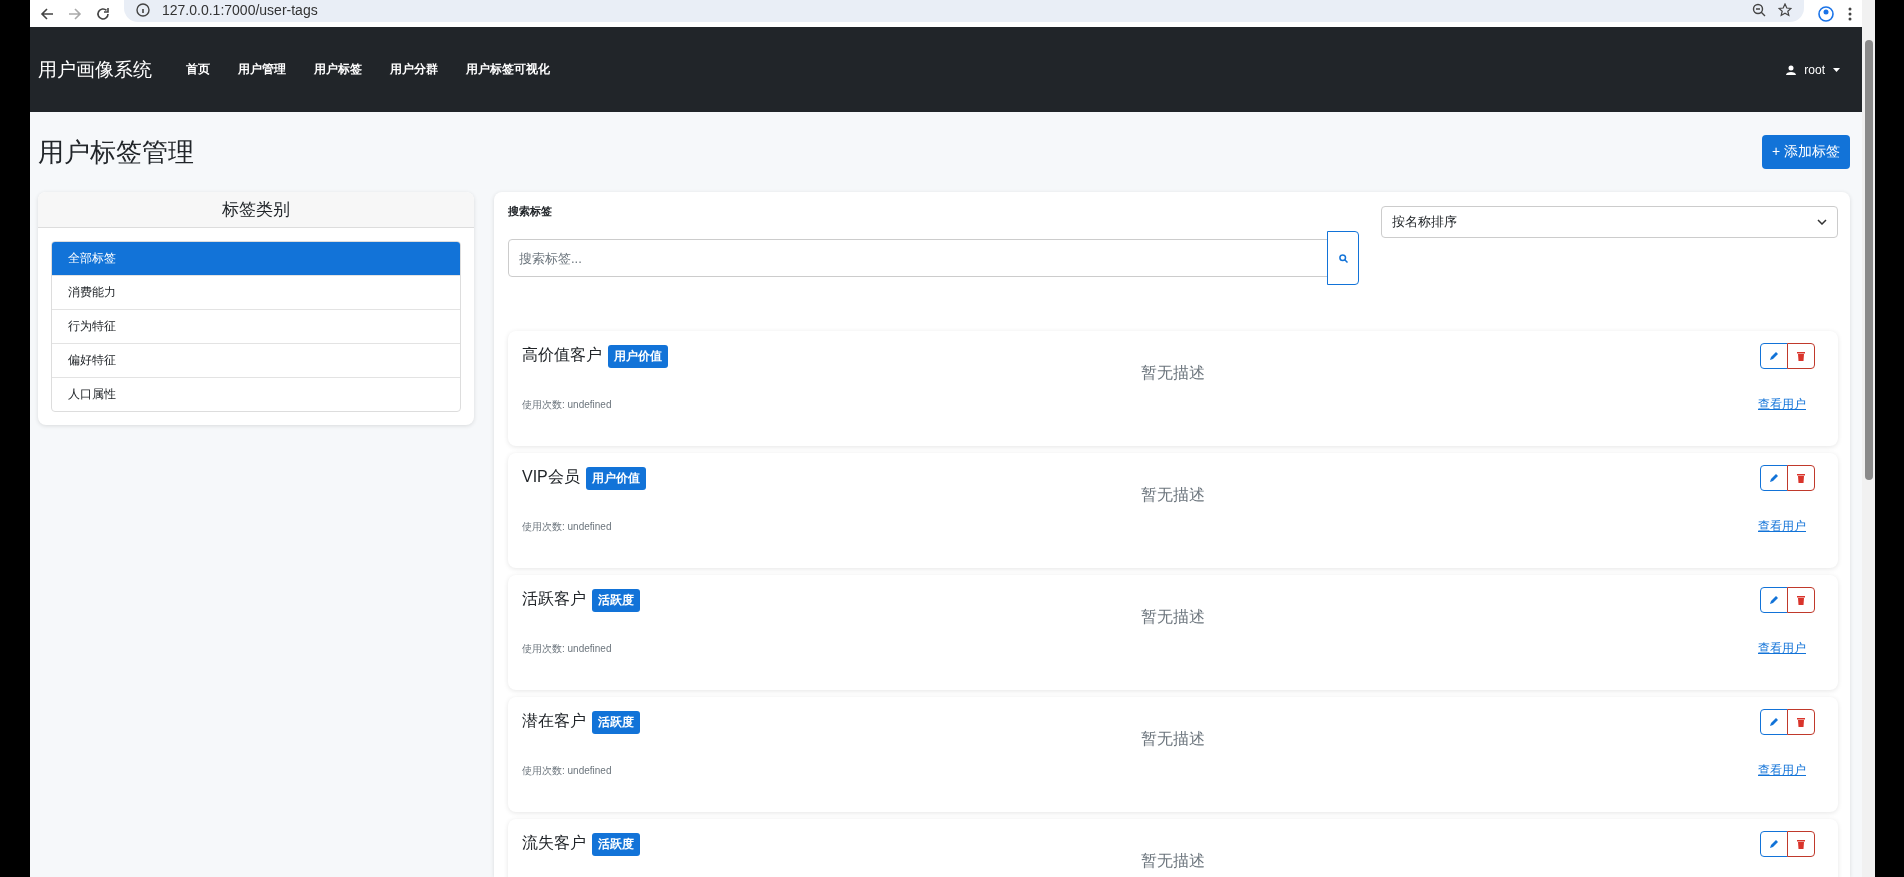 Image resolution: width=1904 pixels, height=877 pixels. I want to click on search-button, so click(1343, 258).